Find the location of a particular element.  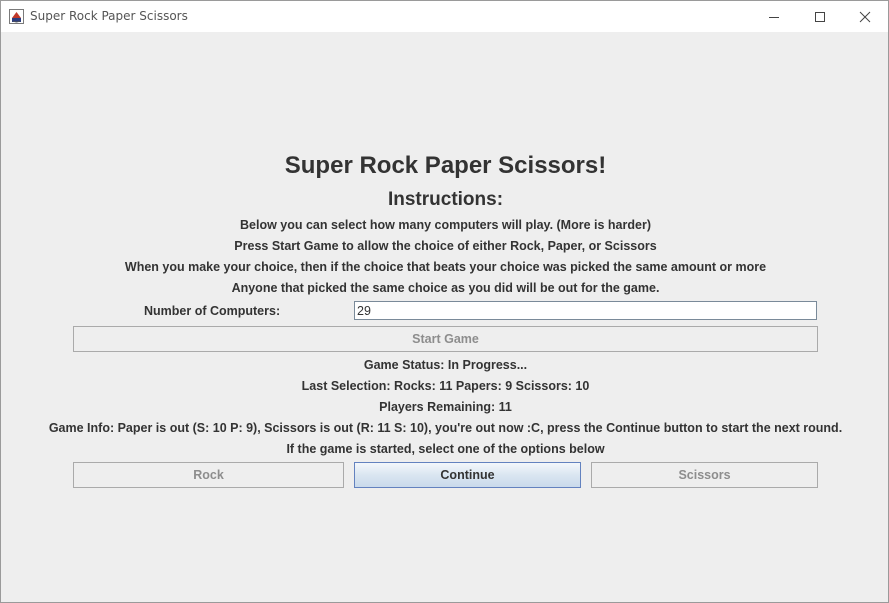

minimize-button is located at coordinates (774, 16).